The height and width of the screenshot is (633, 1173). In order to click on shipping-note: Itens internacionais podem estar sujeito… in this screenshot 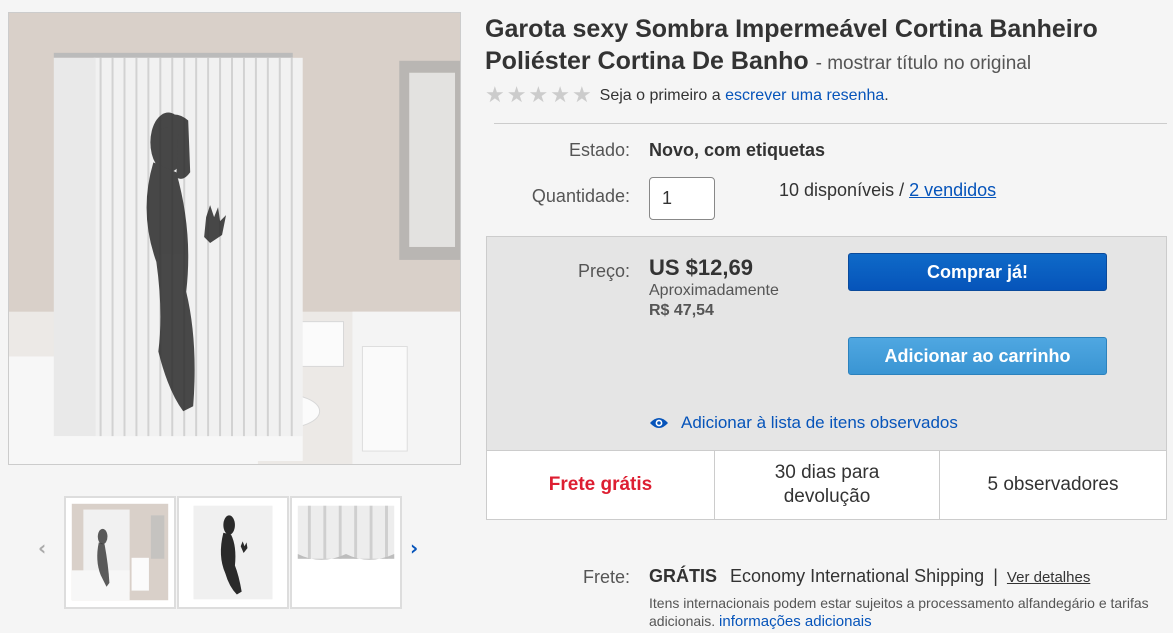, I will do `click(904, 612)`.